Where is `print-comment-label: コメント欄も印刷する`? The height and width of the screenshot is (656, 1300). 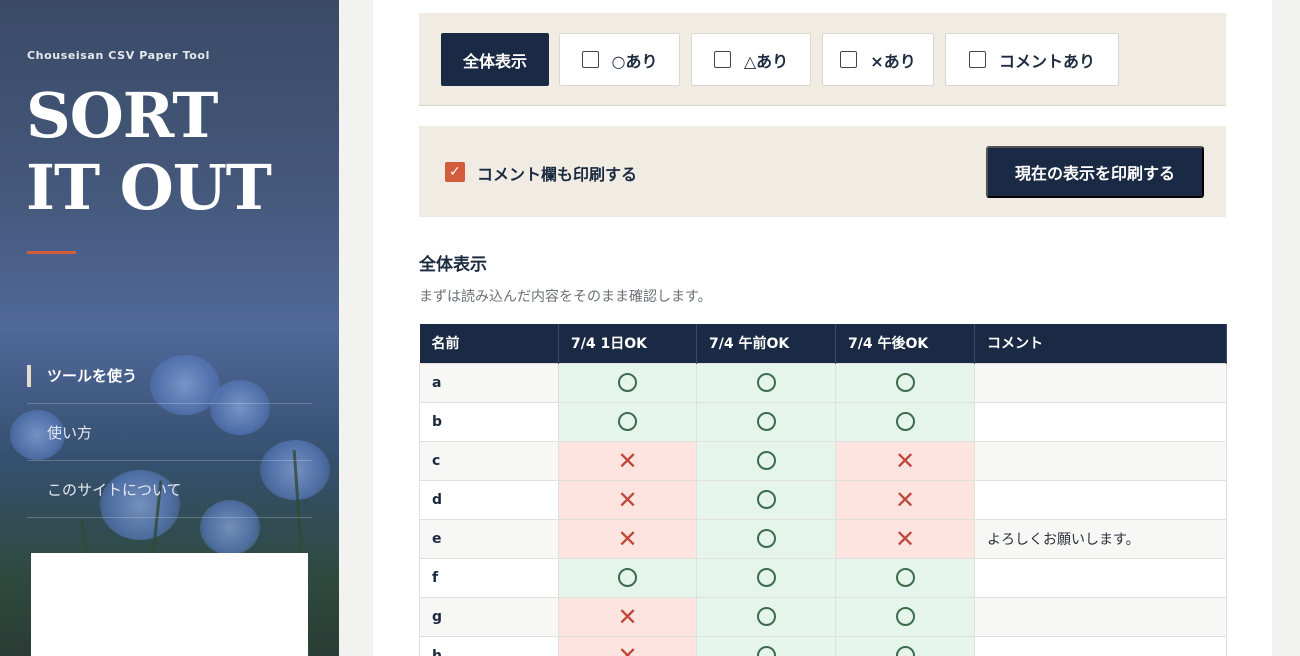
print-comment-label: コメント欄も印刷する is located at coordinates (557, 173).